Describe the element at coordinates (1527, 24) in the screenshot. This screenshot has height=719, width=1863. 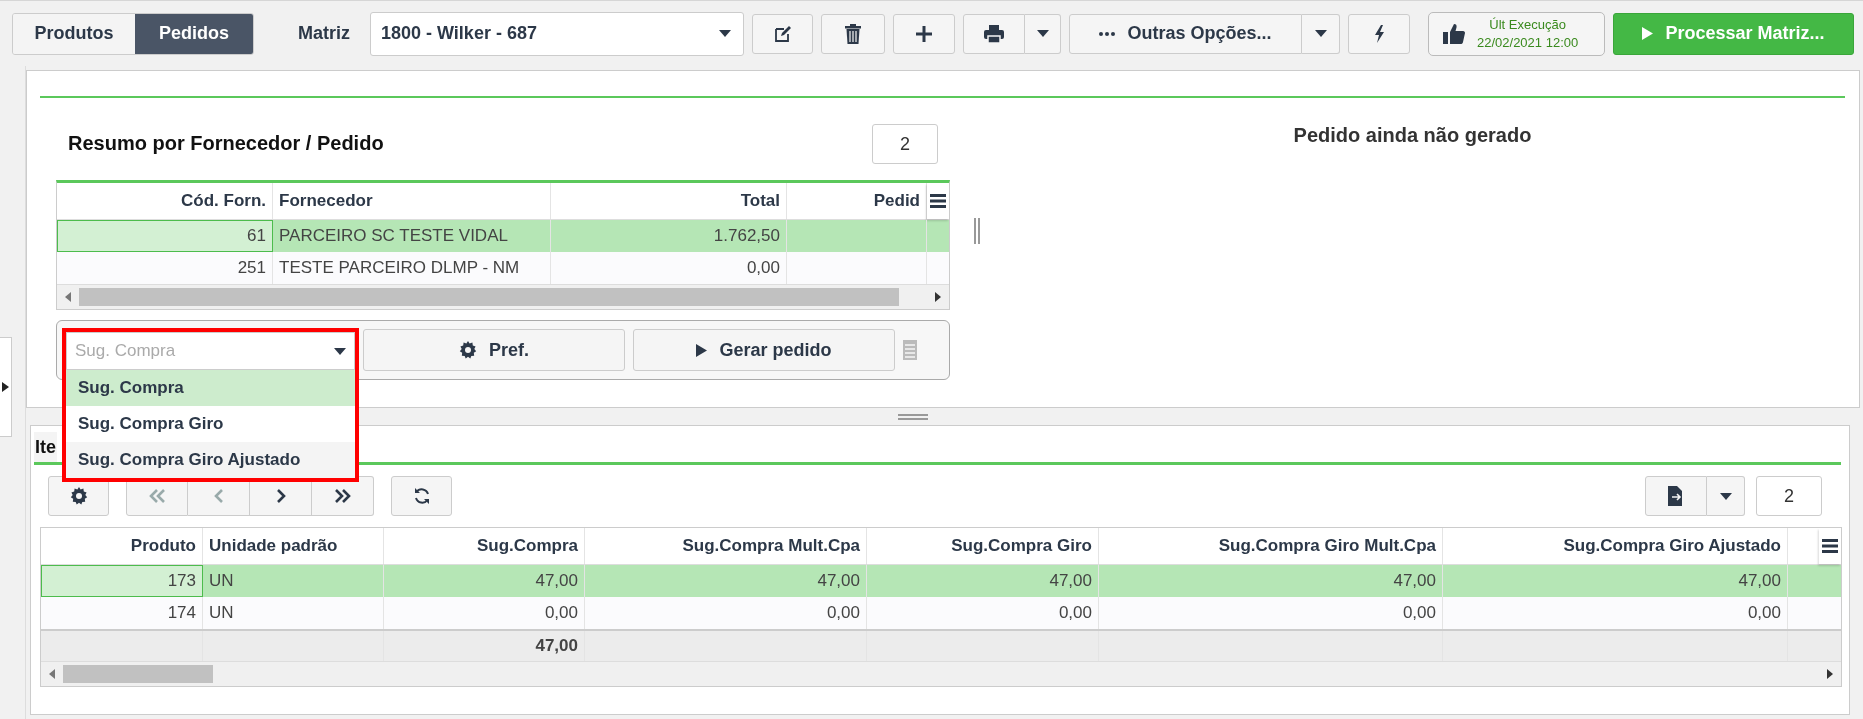
I see `last-execution-label: Últ Execução` at that location.